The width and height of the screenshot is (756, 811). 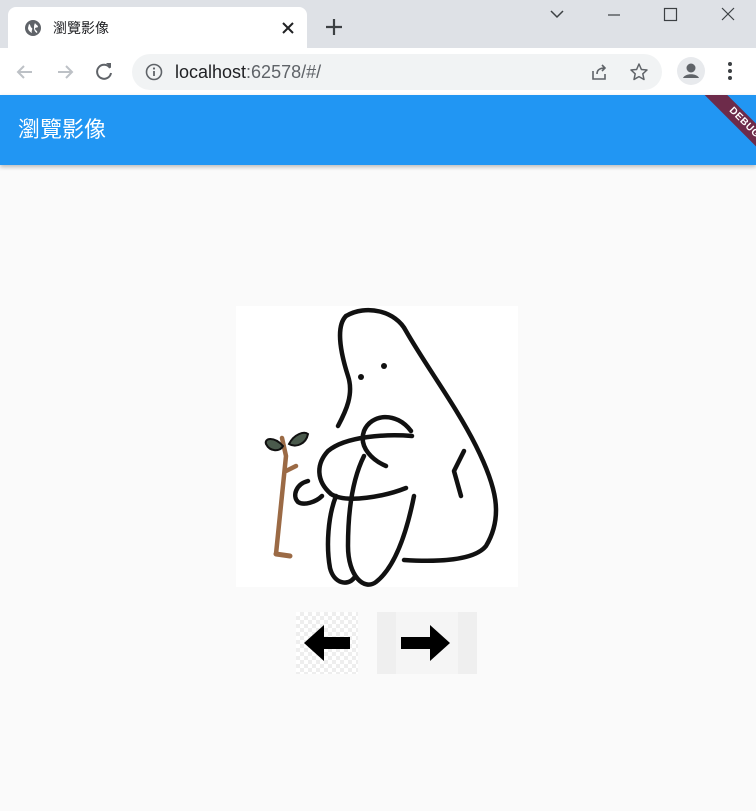 I want to click on maximize-icon, so click(x=670, y=16).